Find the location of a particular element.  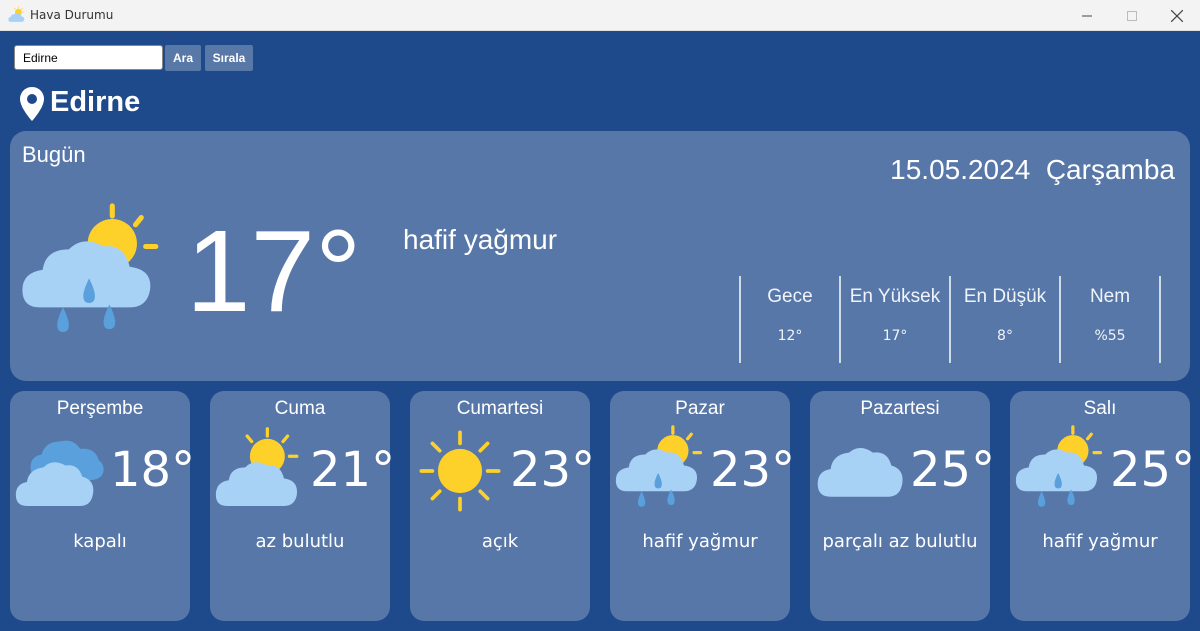

current-description: hafif yağmur is located at coordinates (480, 239).